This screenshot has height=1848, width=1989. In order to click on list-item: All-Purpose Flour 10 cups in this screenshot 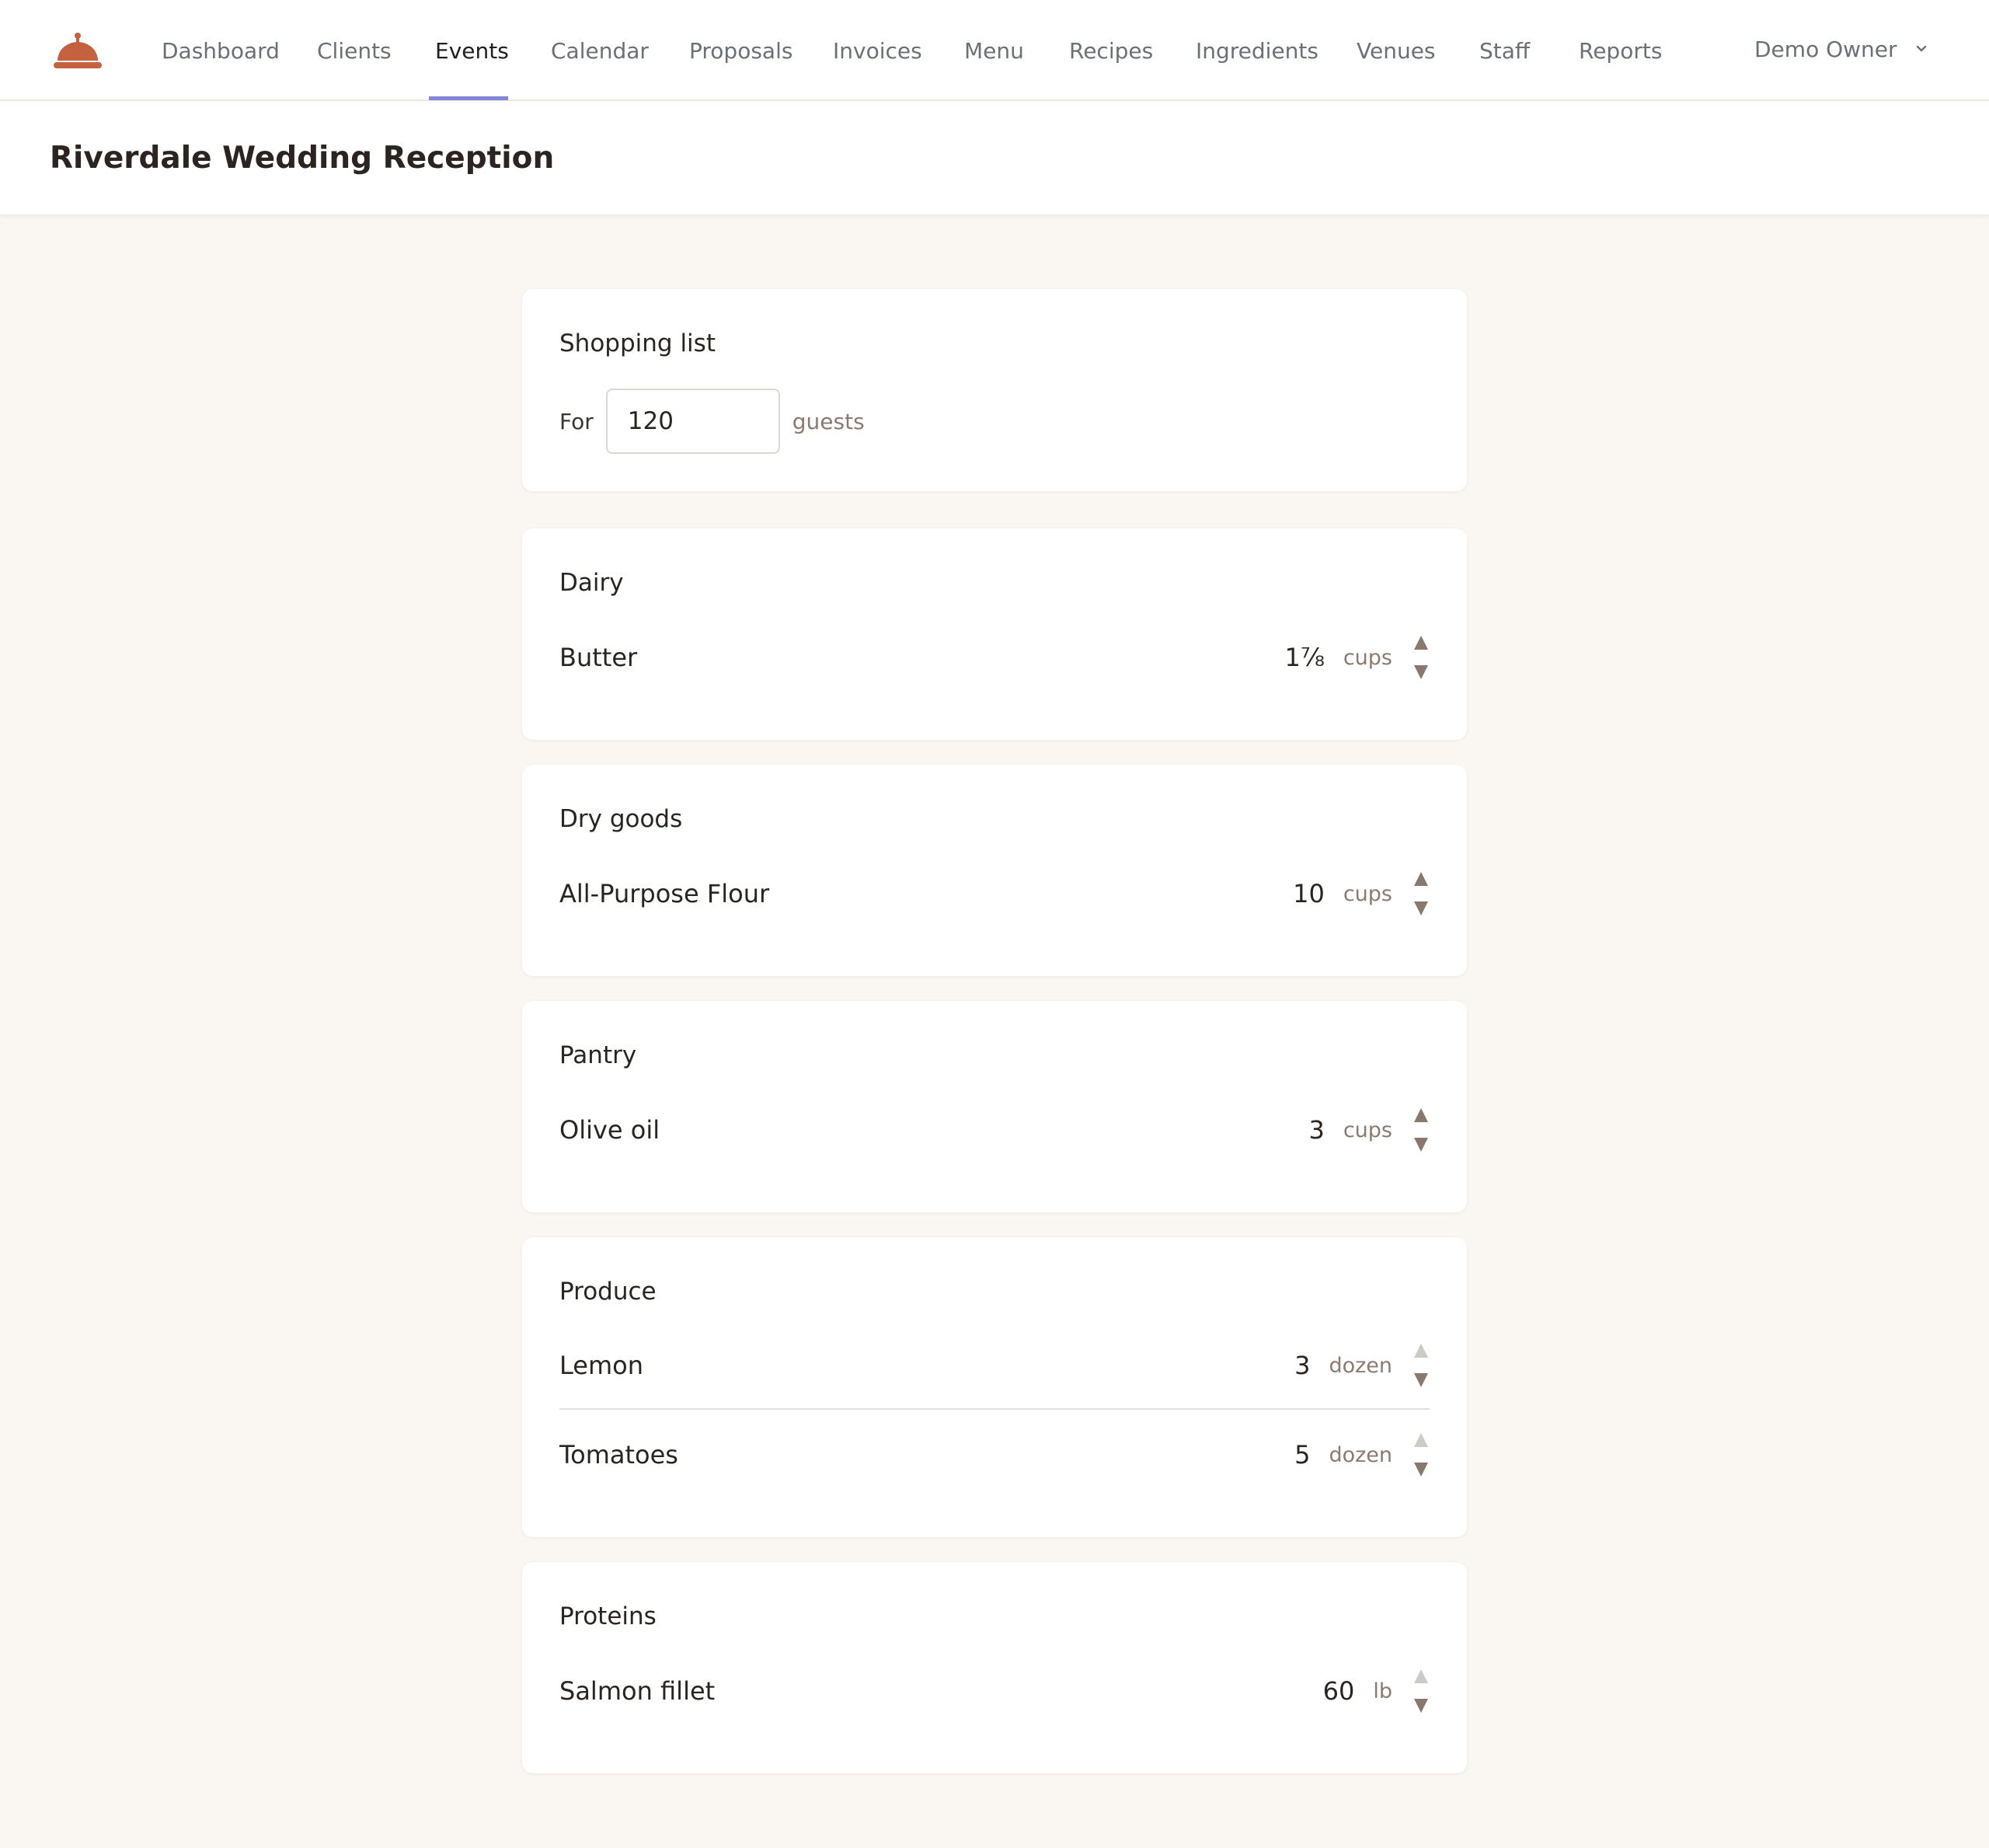, I will do `click(994, 893)`.